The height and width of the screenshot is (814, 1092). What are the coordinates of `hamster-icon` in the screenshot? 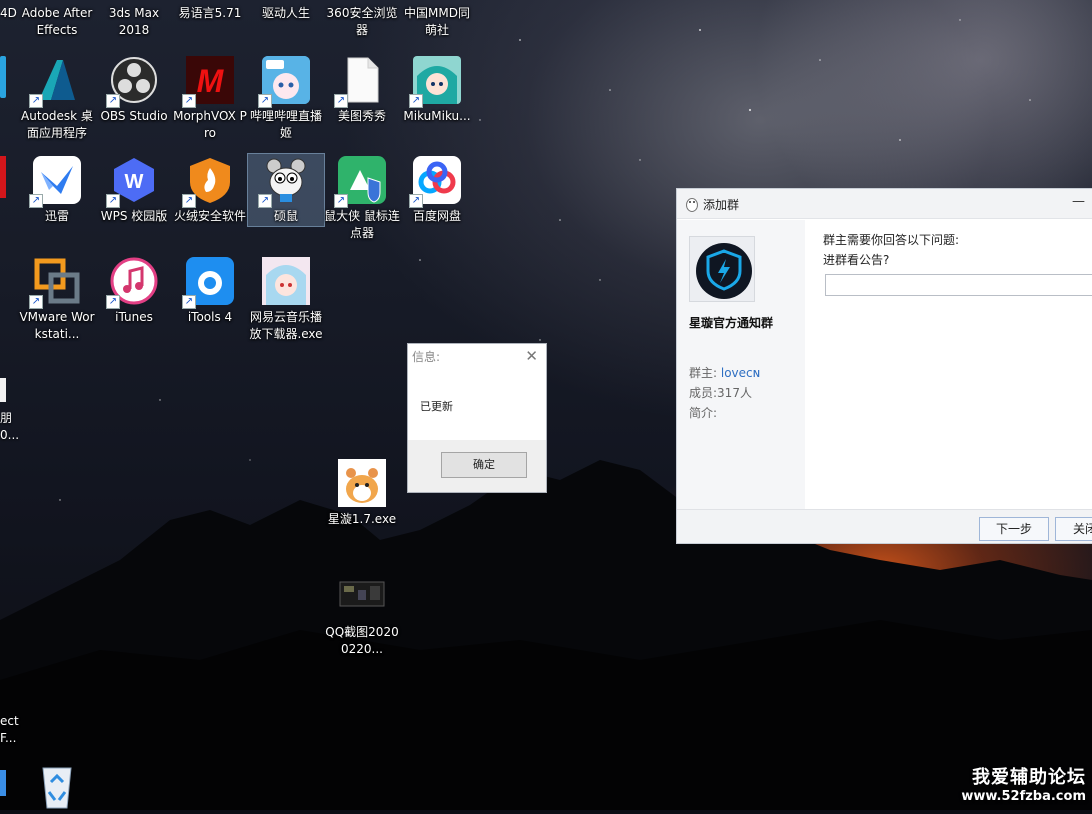 It's located at (362, 483).